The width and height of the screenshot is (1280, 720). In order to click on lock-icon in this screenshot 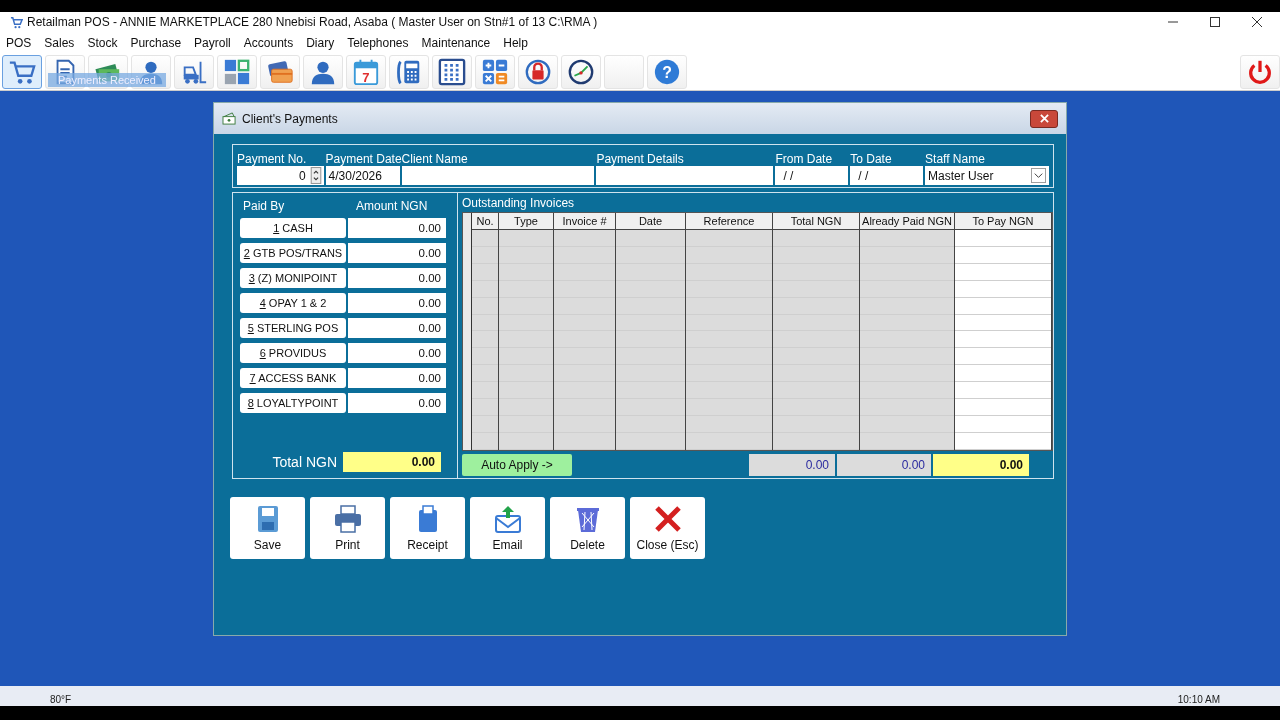, I will do `click(538, 72)`.